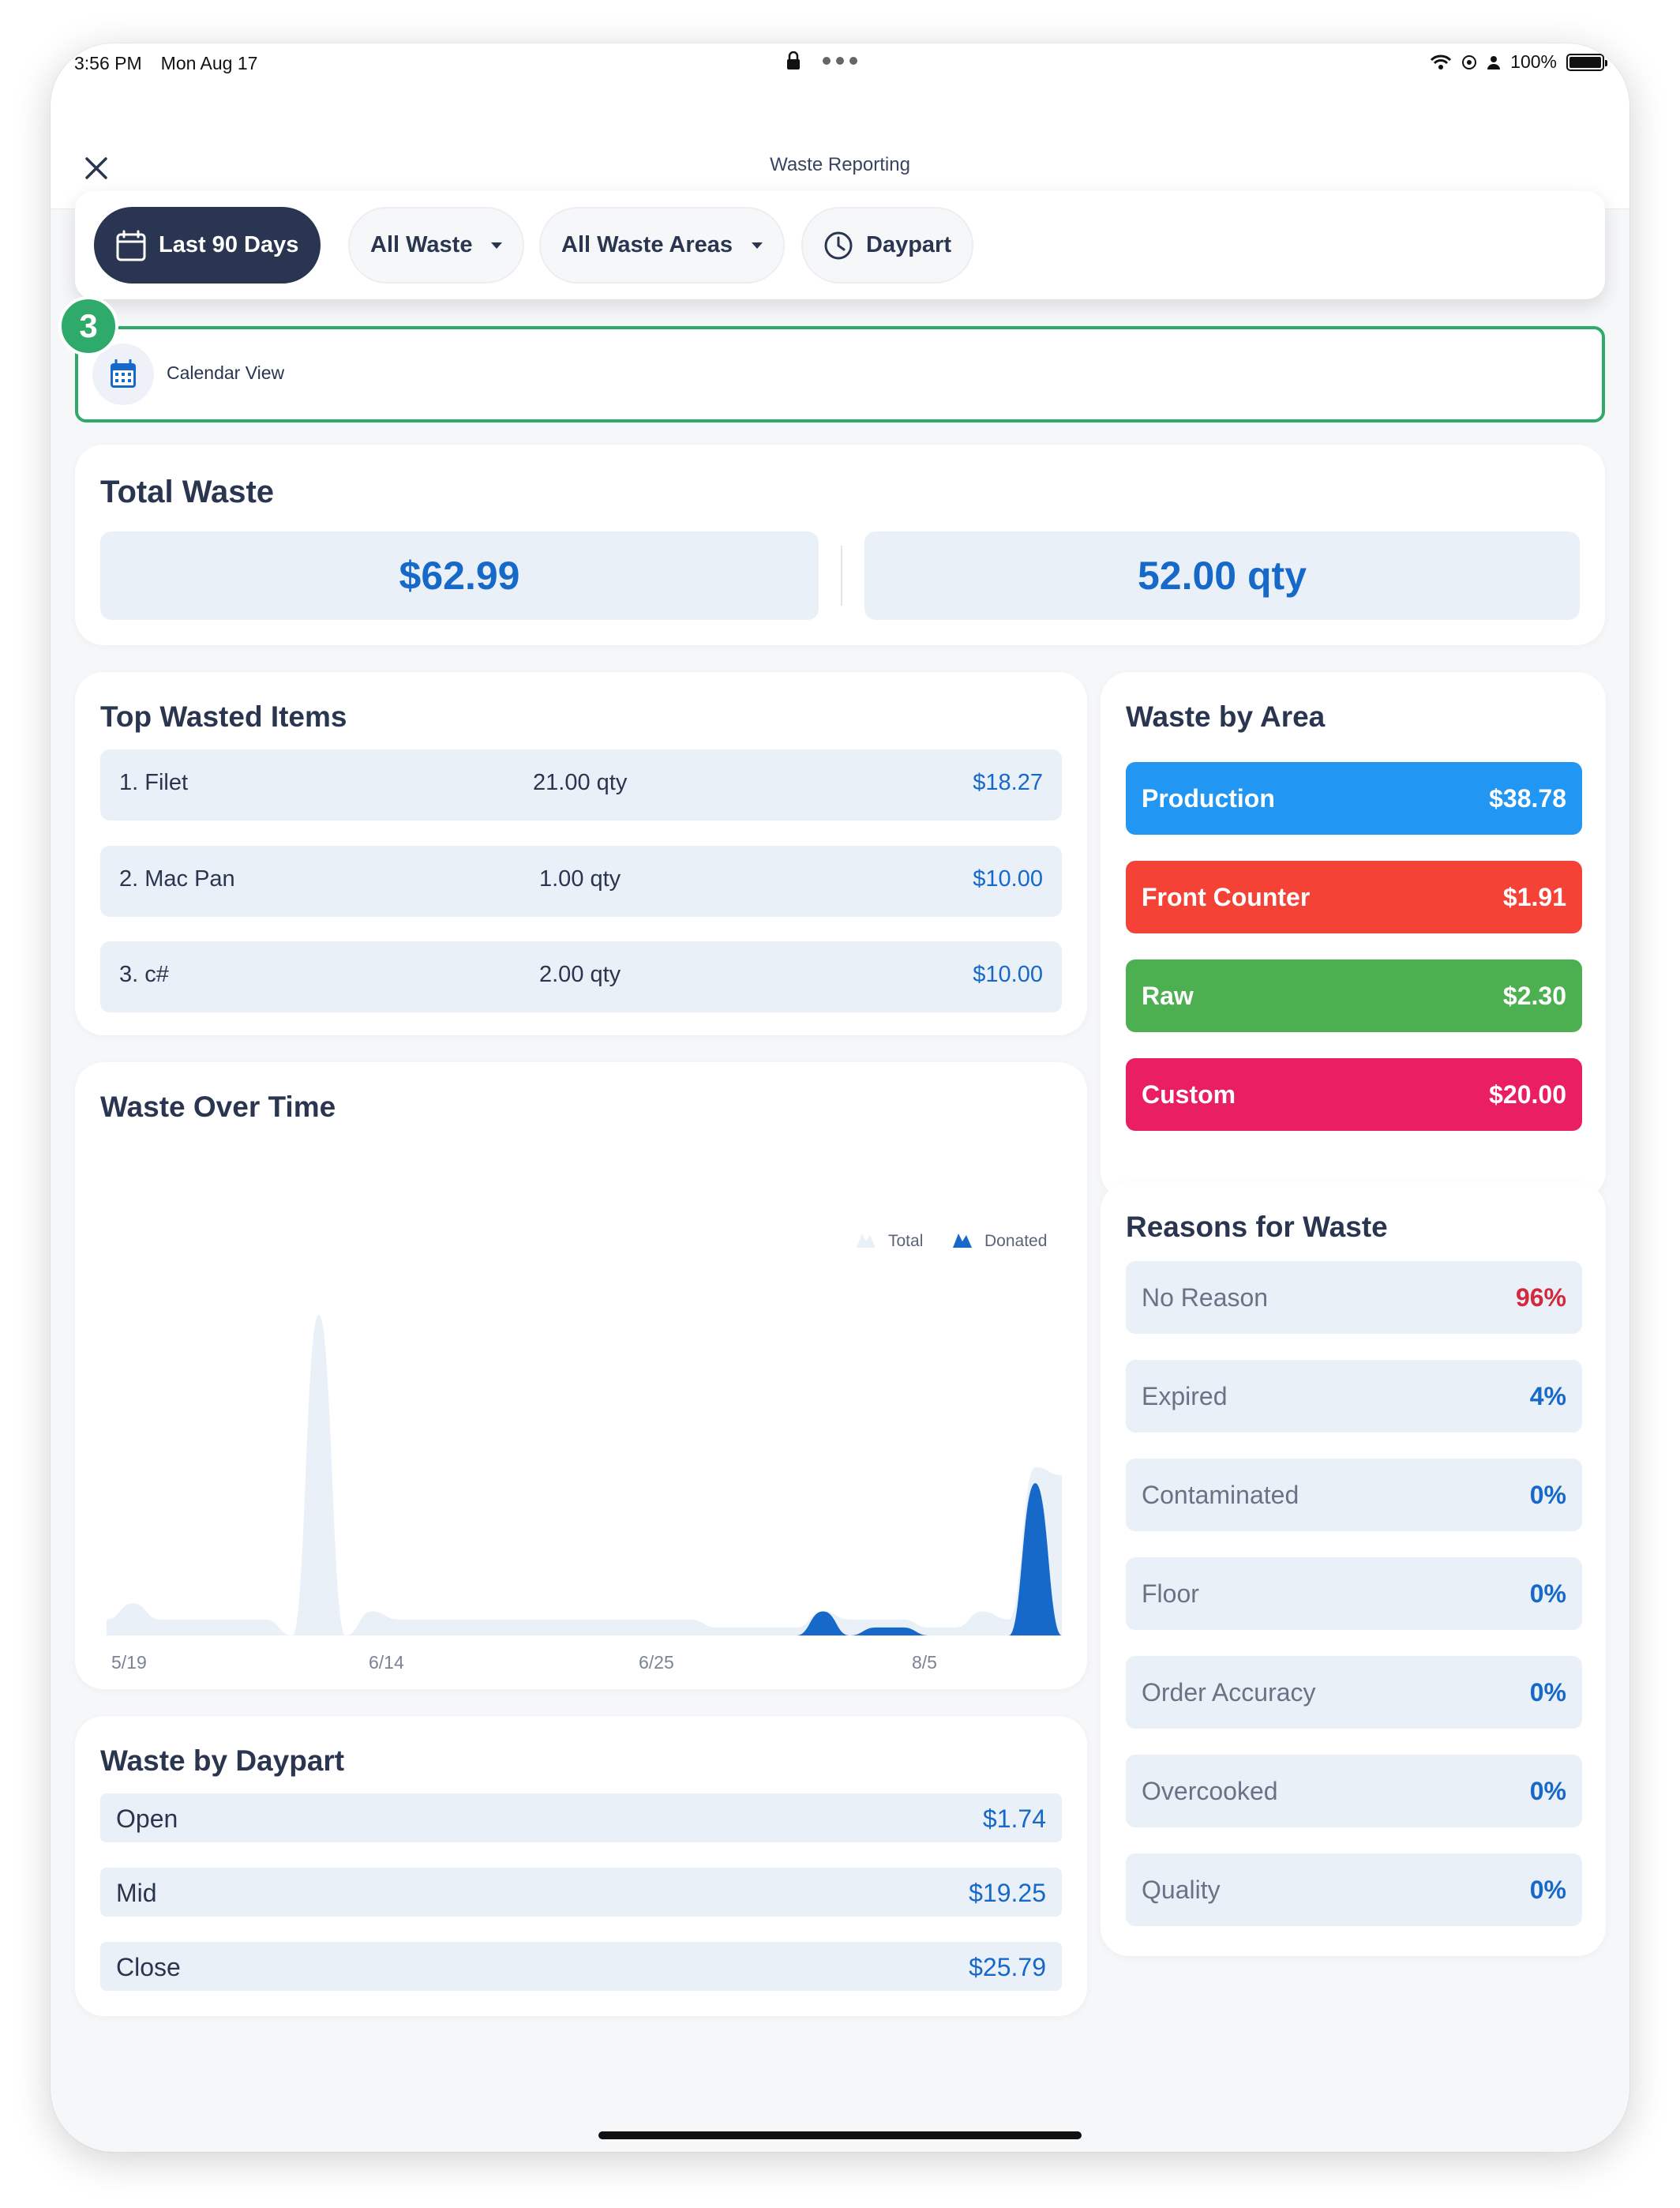 Image resolution: width=1680 pixels, height=2208 pixels. Describe the element at coordinates (1533, 61) in the screenshot. I see `battery-percent: 100%` at that location.